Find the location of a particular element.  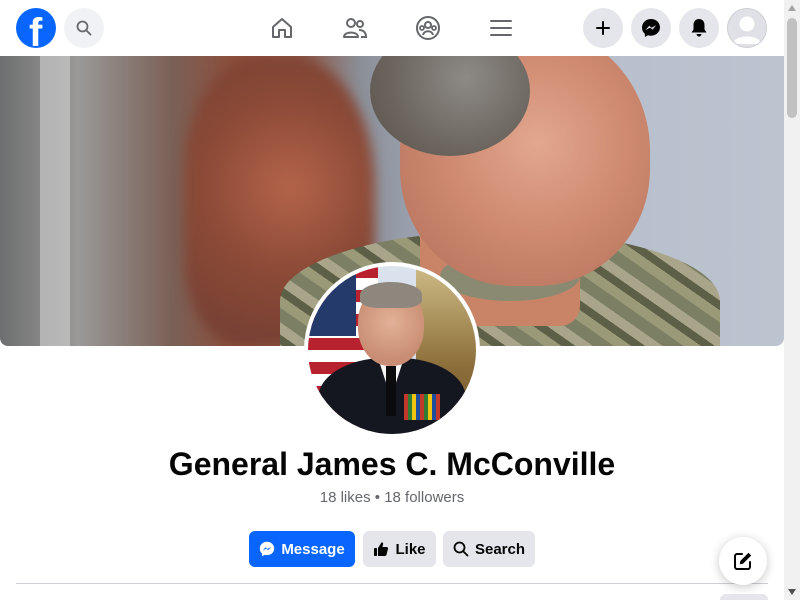

facebook-logo: f is located at coordinates (36, 28).